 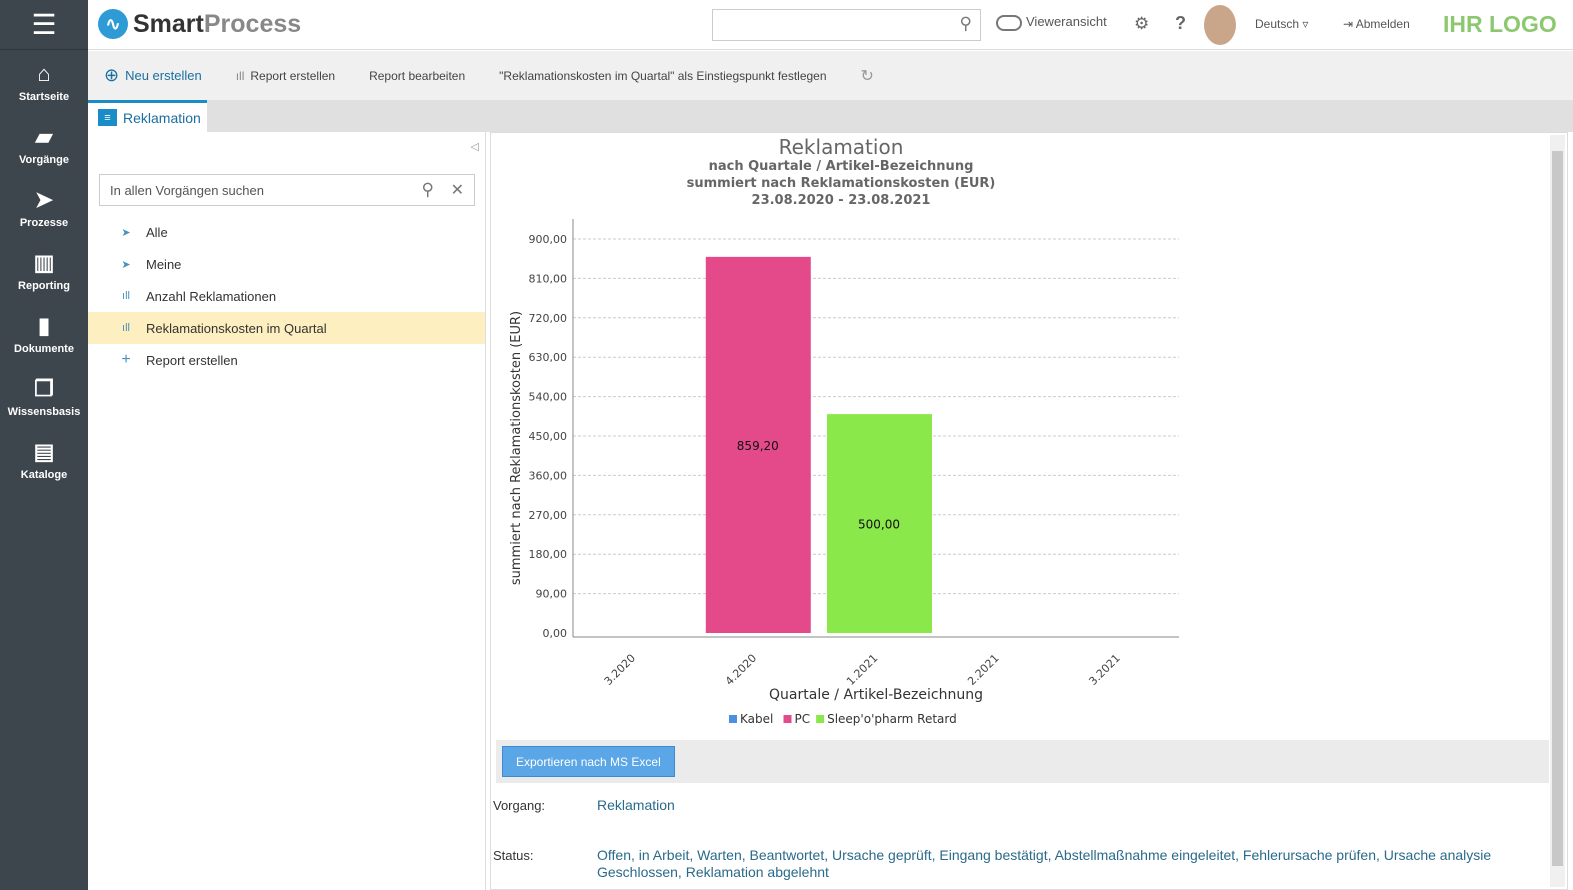 What do you see at coordinates (1180, 23) in the screenshot?
I see `help-icon: ?` at bounding box center [1180, 23].